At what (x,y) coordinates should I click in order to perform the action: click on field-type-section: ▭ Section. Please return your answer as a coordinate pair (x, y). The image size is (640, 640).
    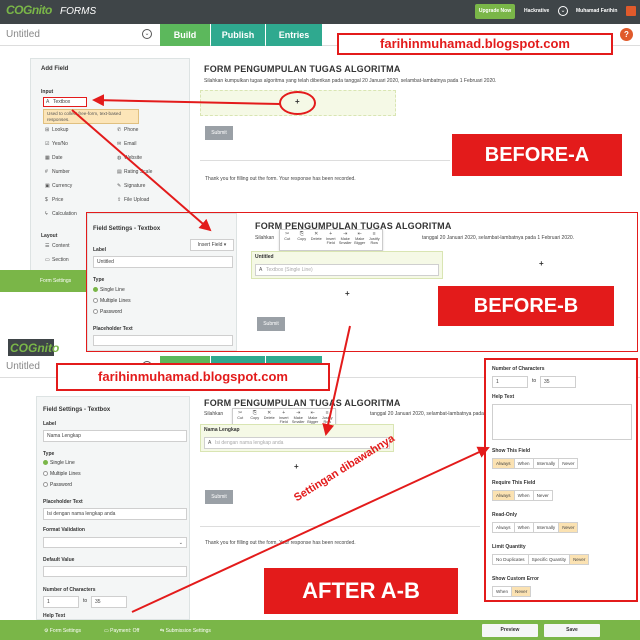
    Looking at the image, I should click on (57, 260).